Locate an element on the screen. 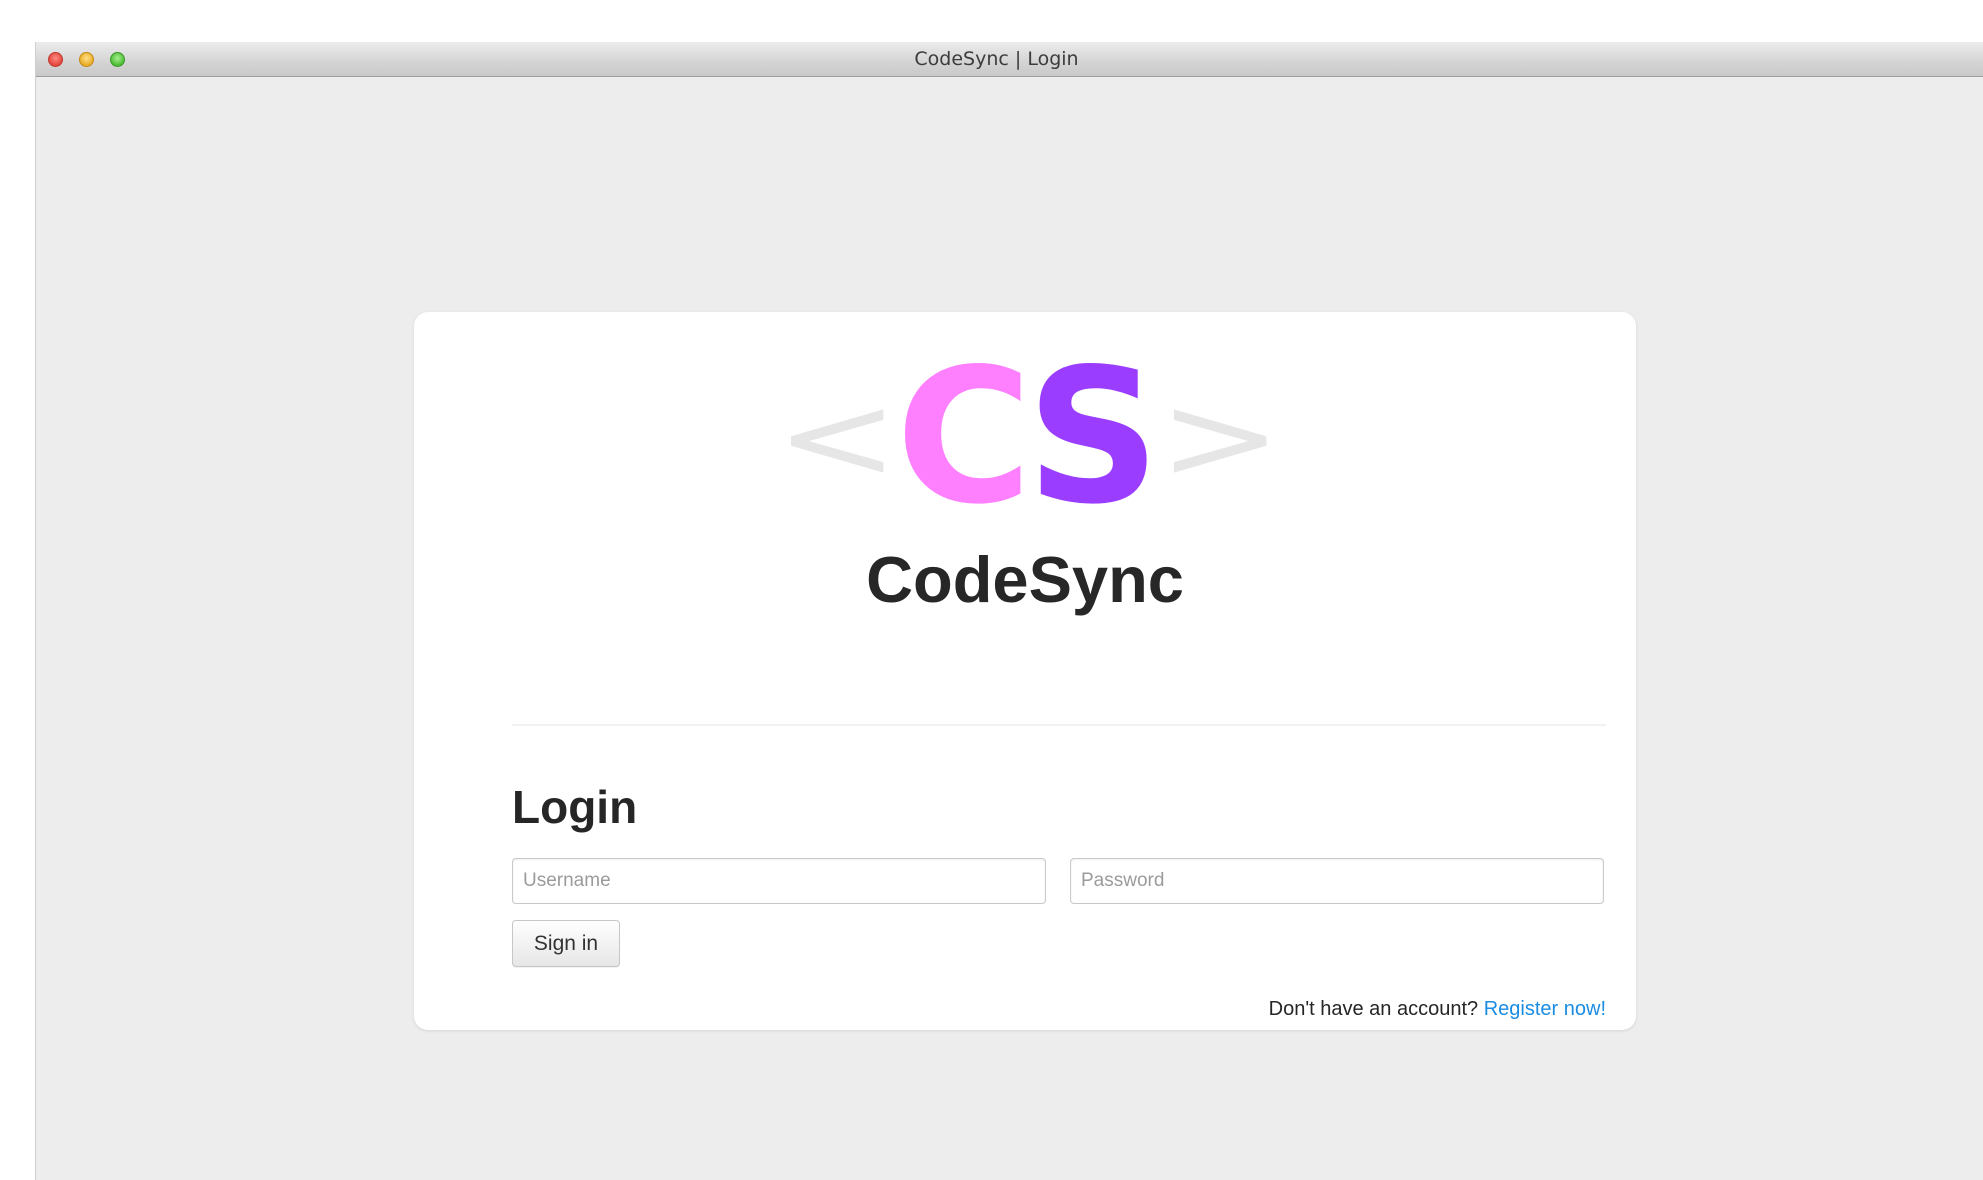  title-bar: CodeSync | Login is located at coordinates (1009, 59).